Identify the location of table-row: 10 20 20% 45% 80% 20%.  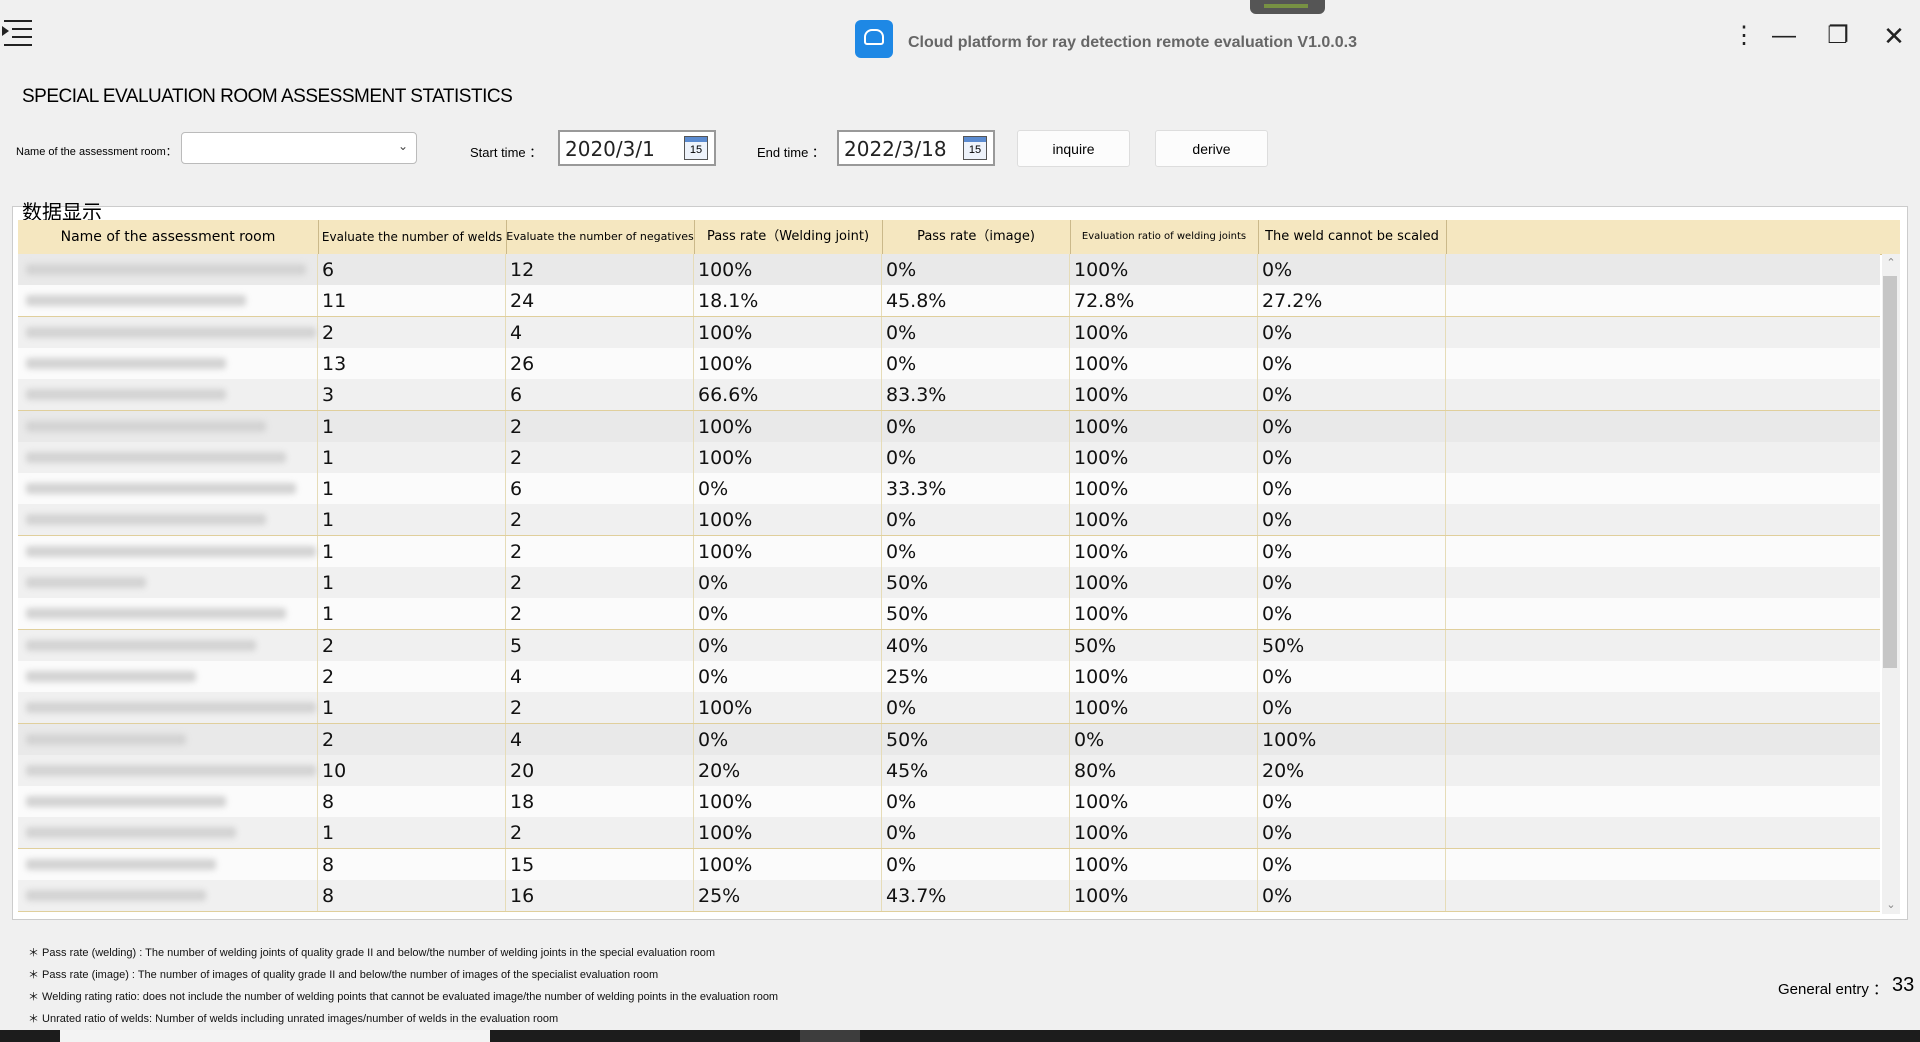
(949, 770).